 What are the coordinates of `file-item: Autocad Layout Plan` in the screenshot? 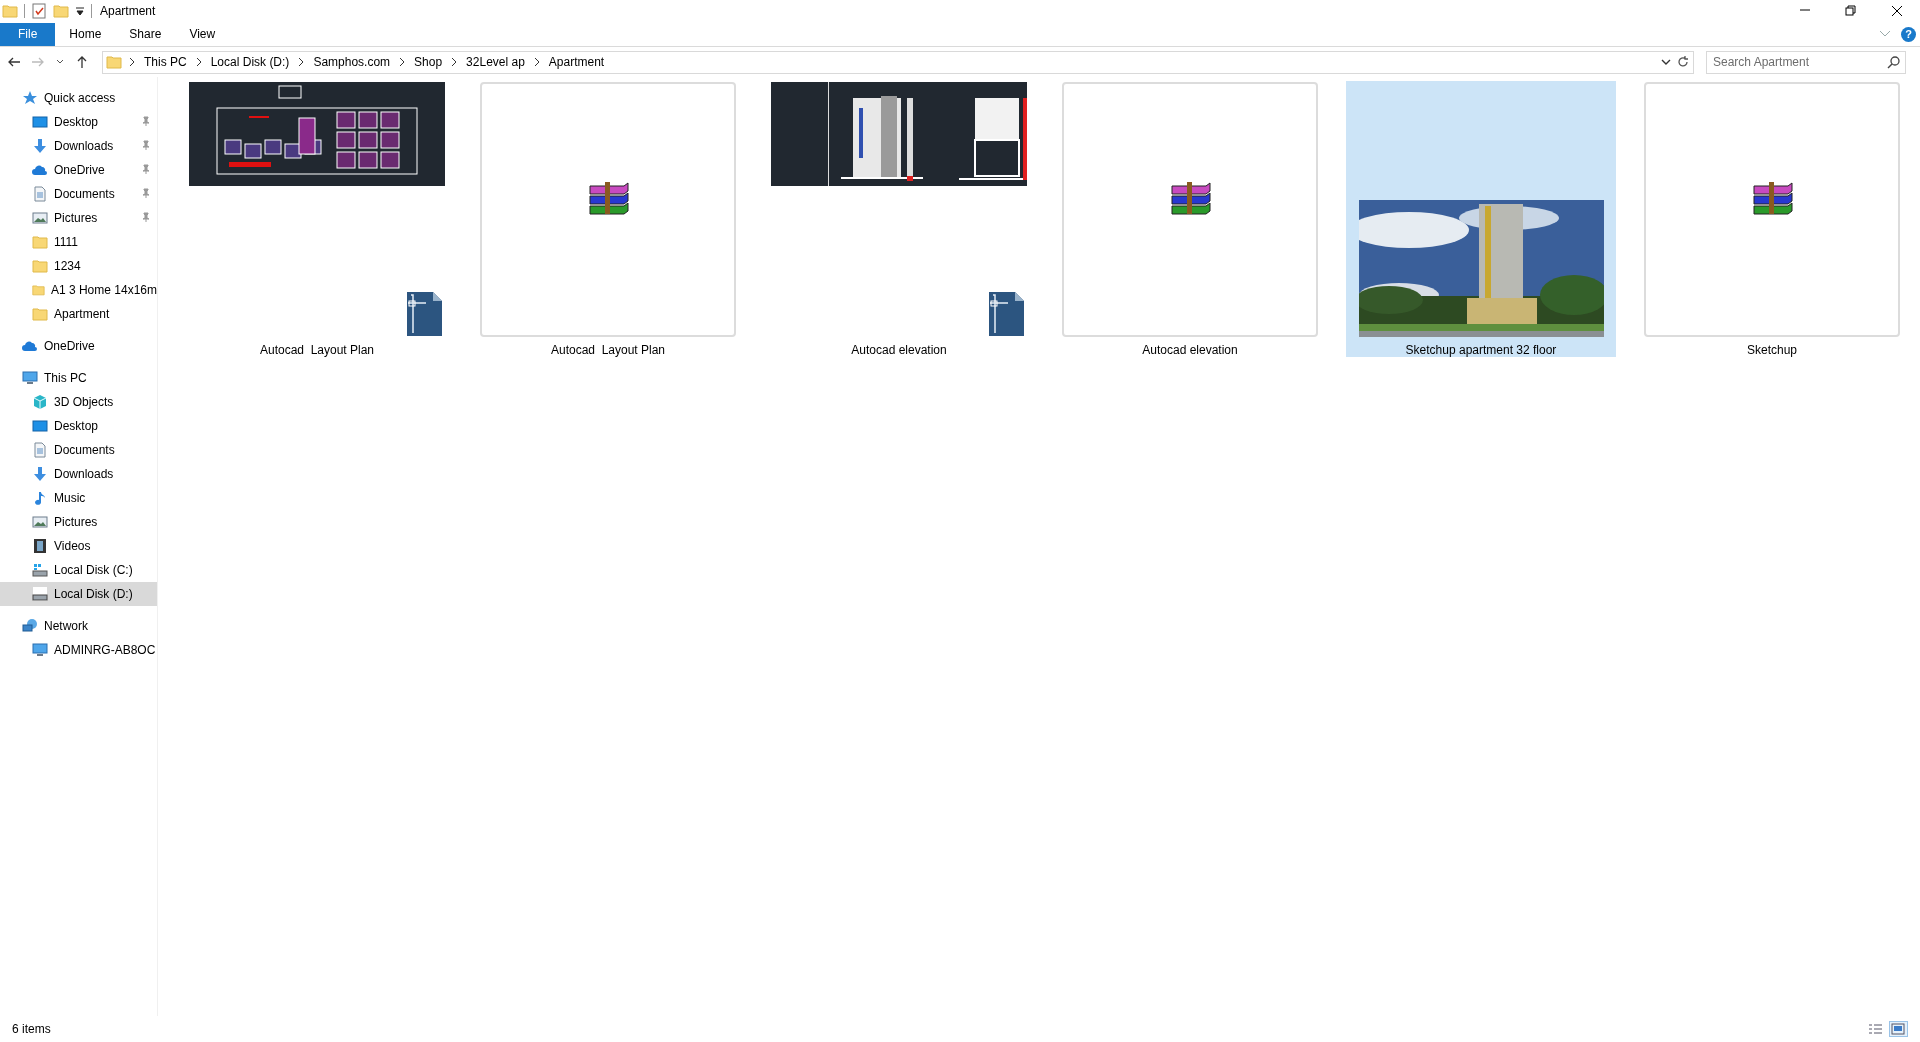 It's located at (317, 219).